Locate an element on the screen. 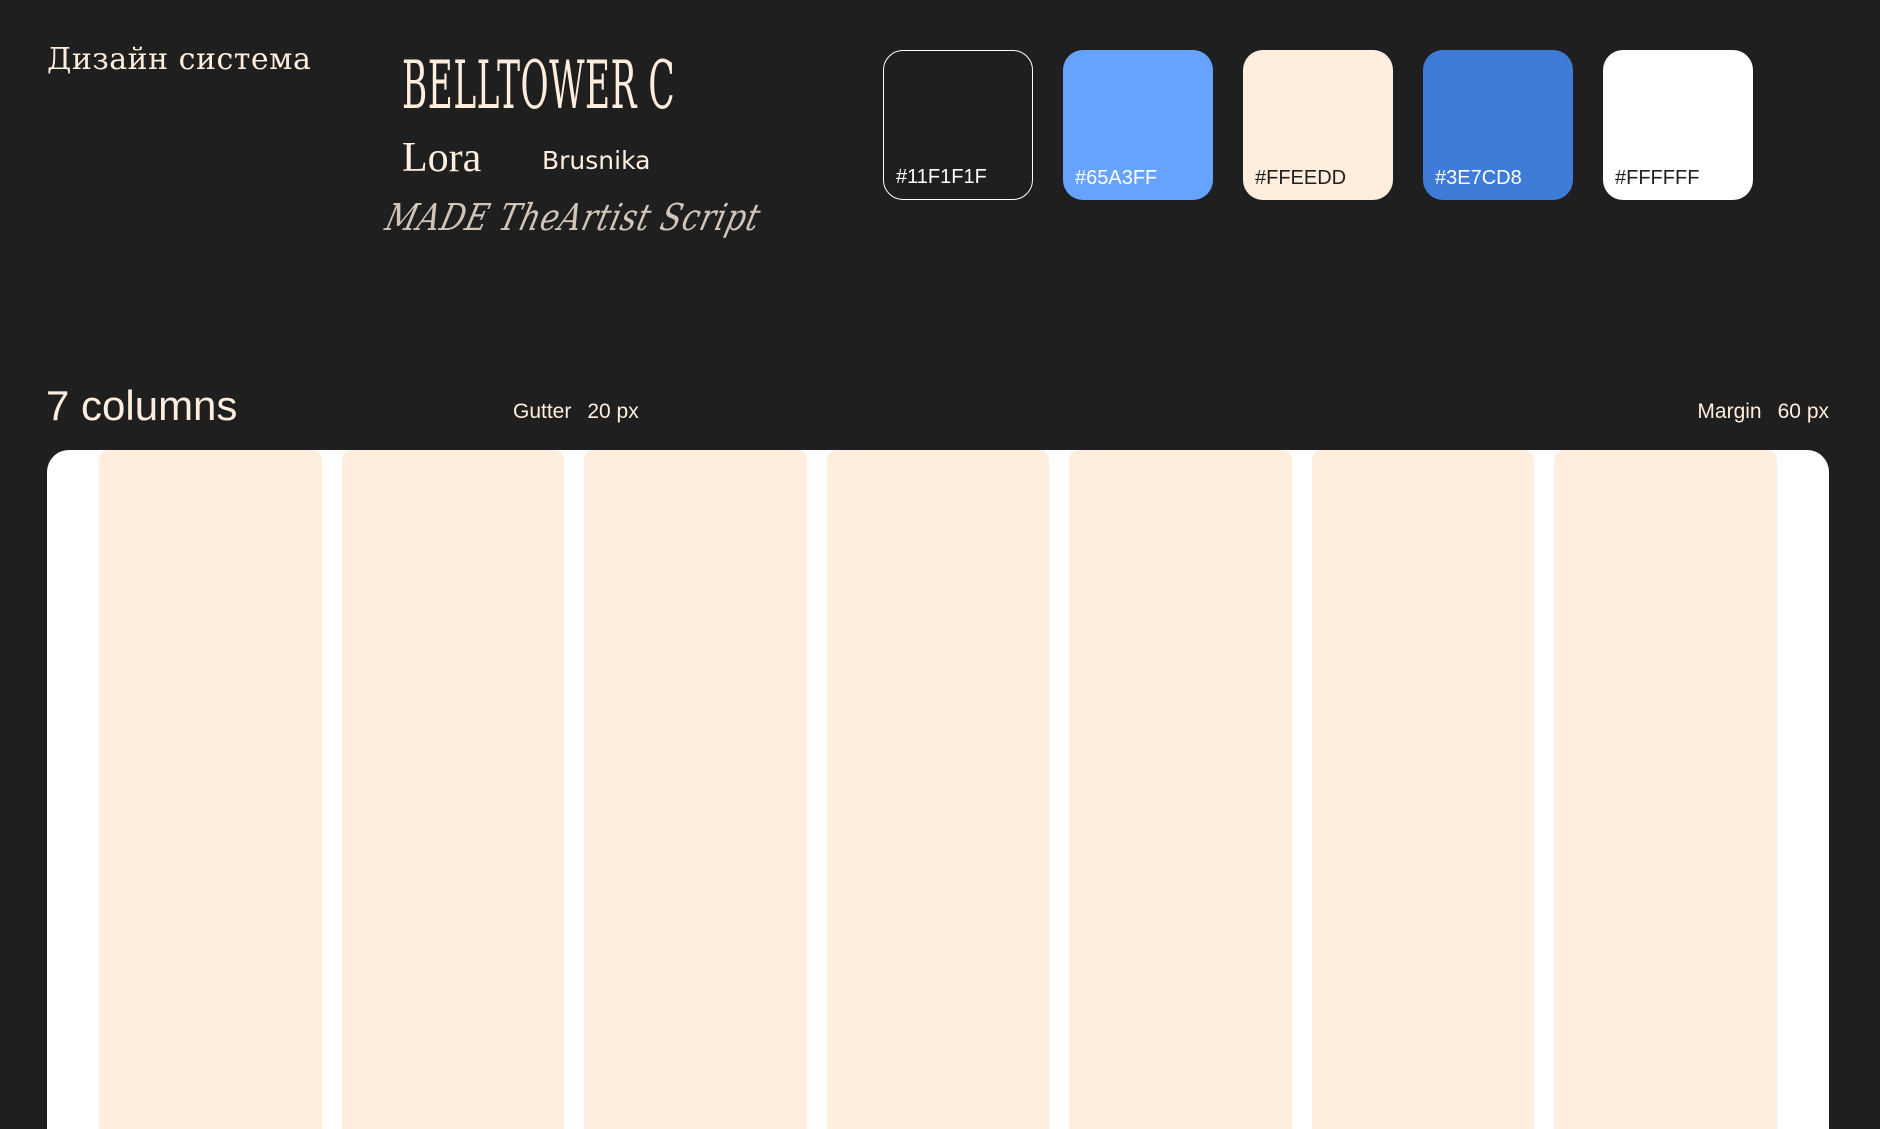 The width and height of the screenshot is (1880, 1129). swatch-hex-label: #3E7CD8 is located at coordinates (1478, 178).